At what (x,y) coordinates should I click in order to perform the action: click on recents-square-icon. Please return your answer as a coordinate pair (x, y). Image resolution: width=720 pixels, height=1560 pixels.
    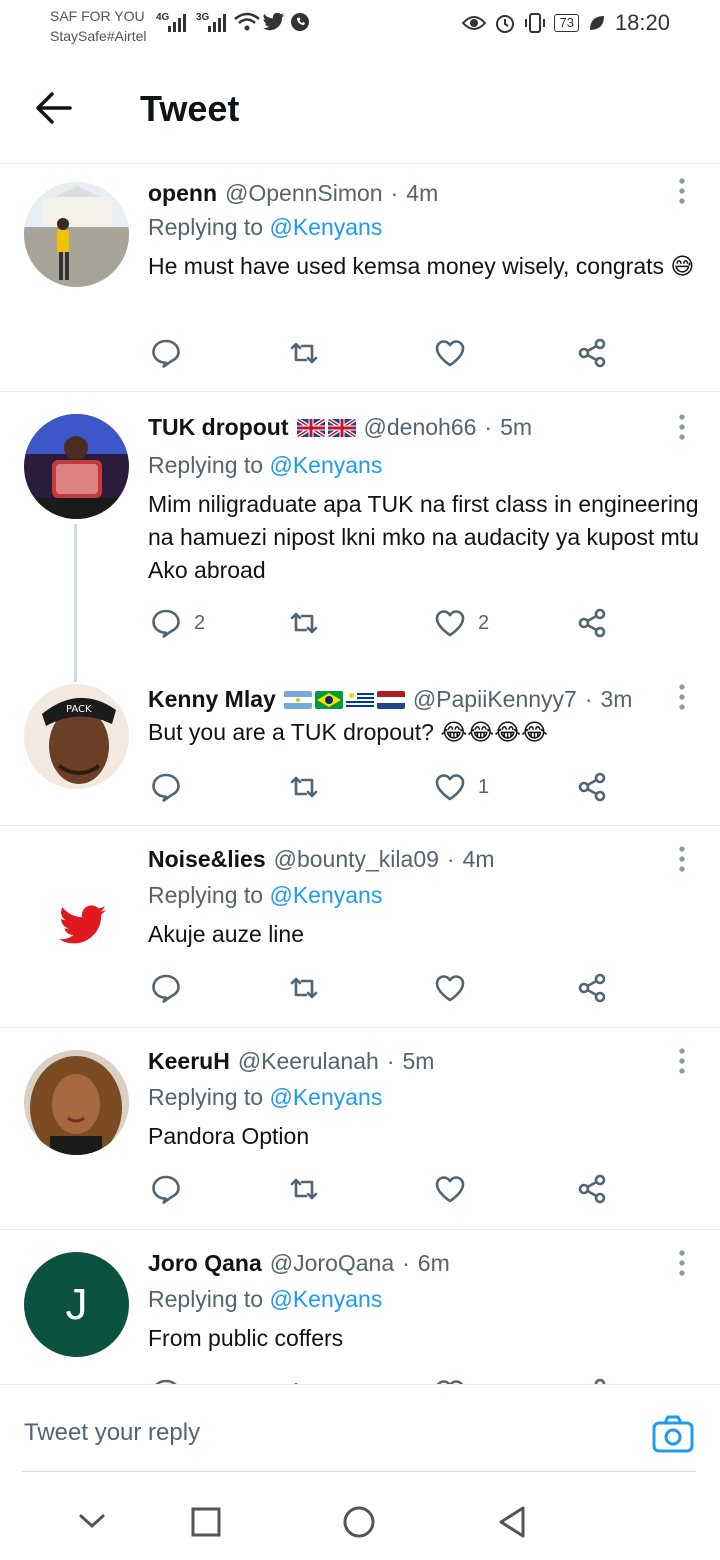
    Looking at the image, I should click on (206, 1522).